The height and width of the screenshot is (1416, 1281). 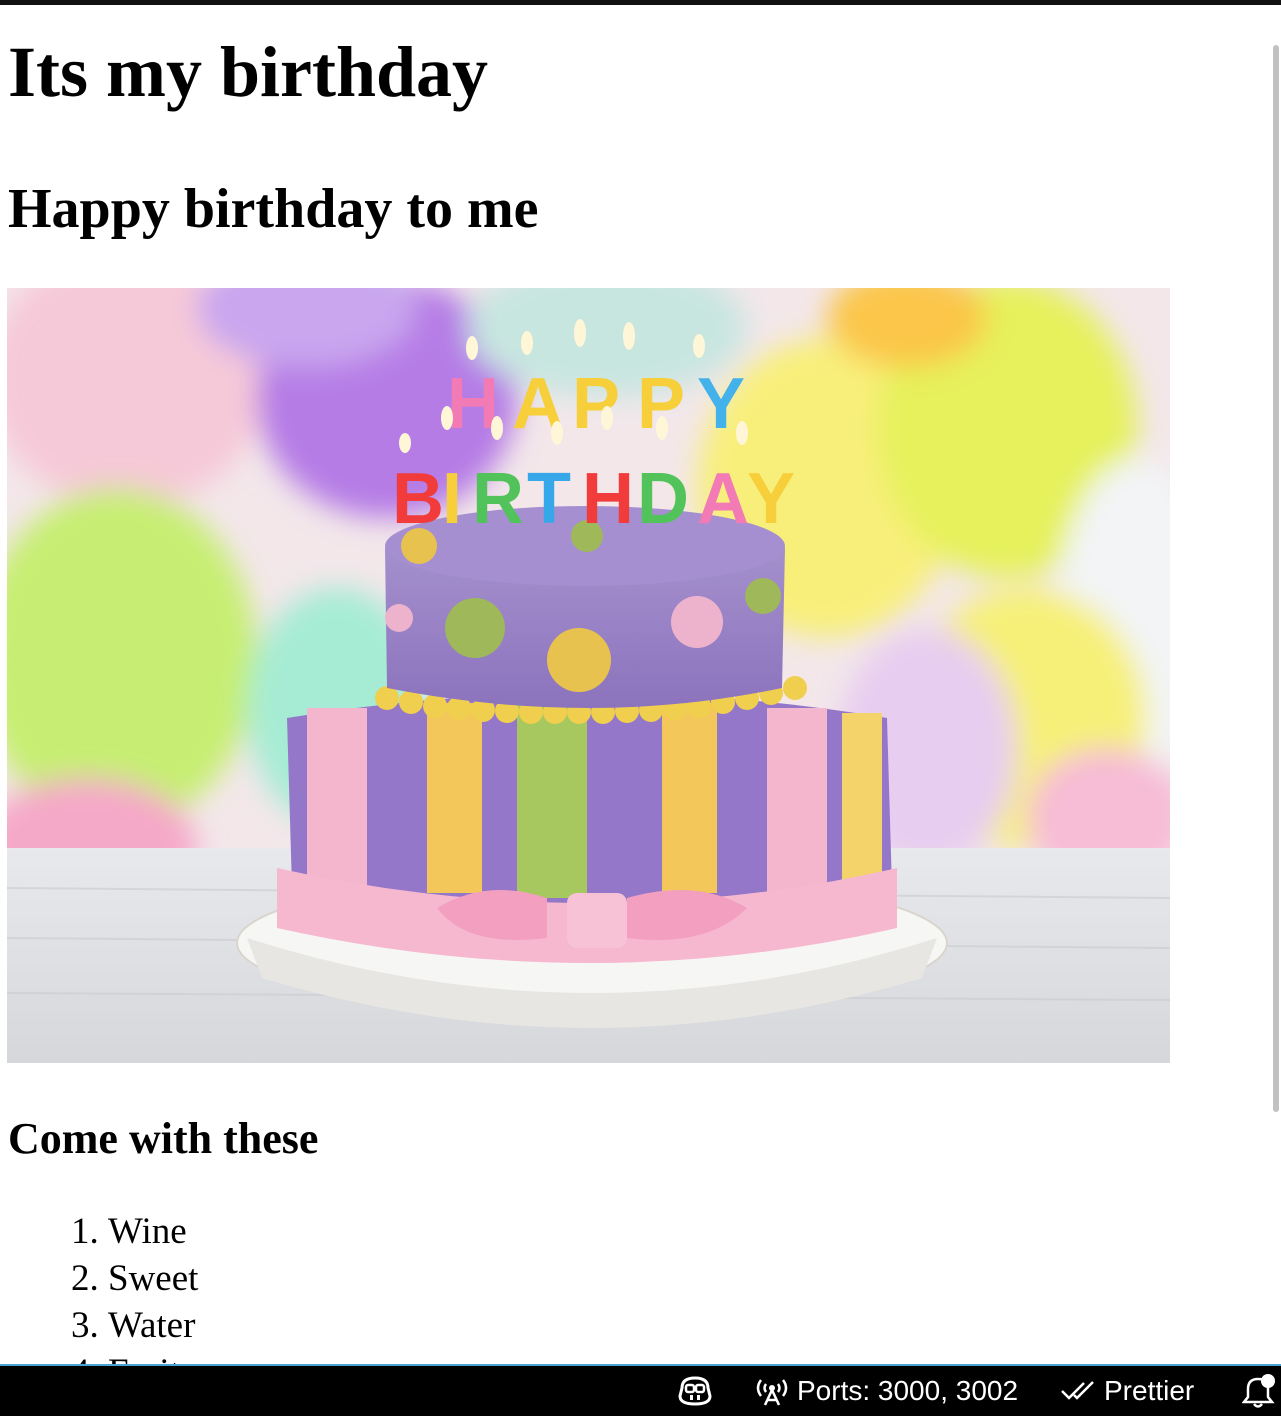 I want to click on prettier-label: Prettier, so click(x=1149, y=1390).